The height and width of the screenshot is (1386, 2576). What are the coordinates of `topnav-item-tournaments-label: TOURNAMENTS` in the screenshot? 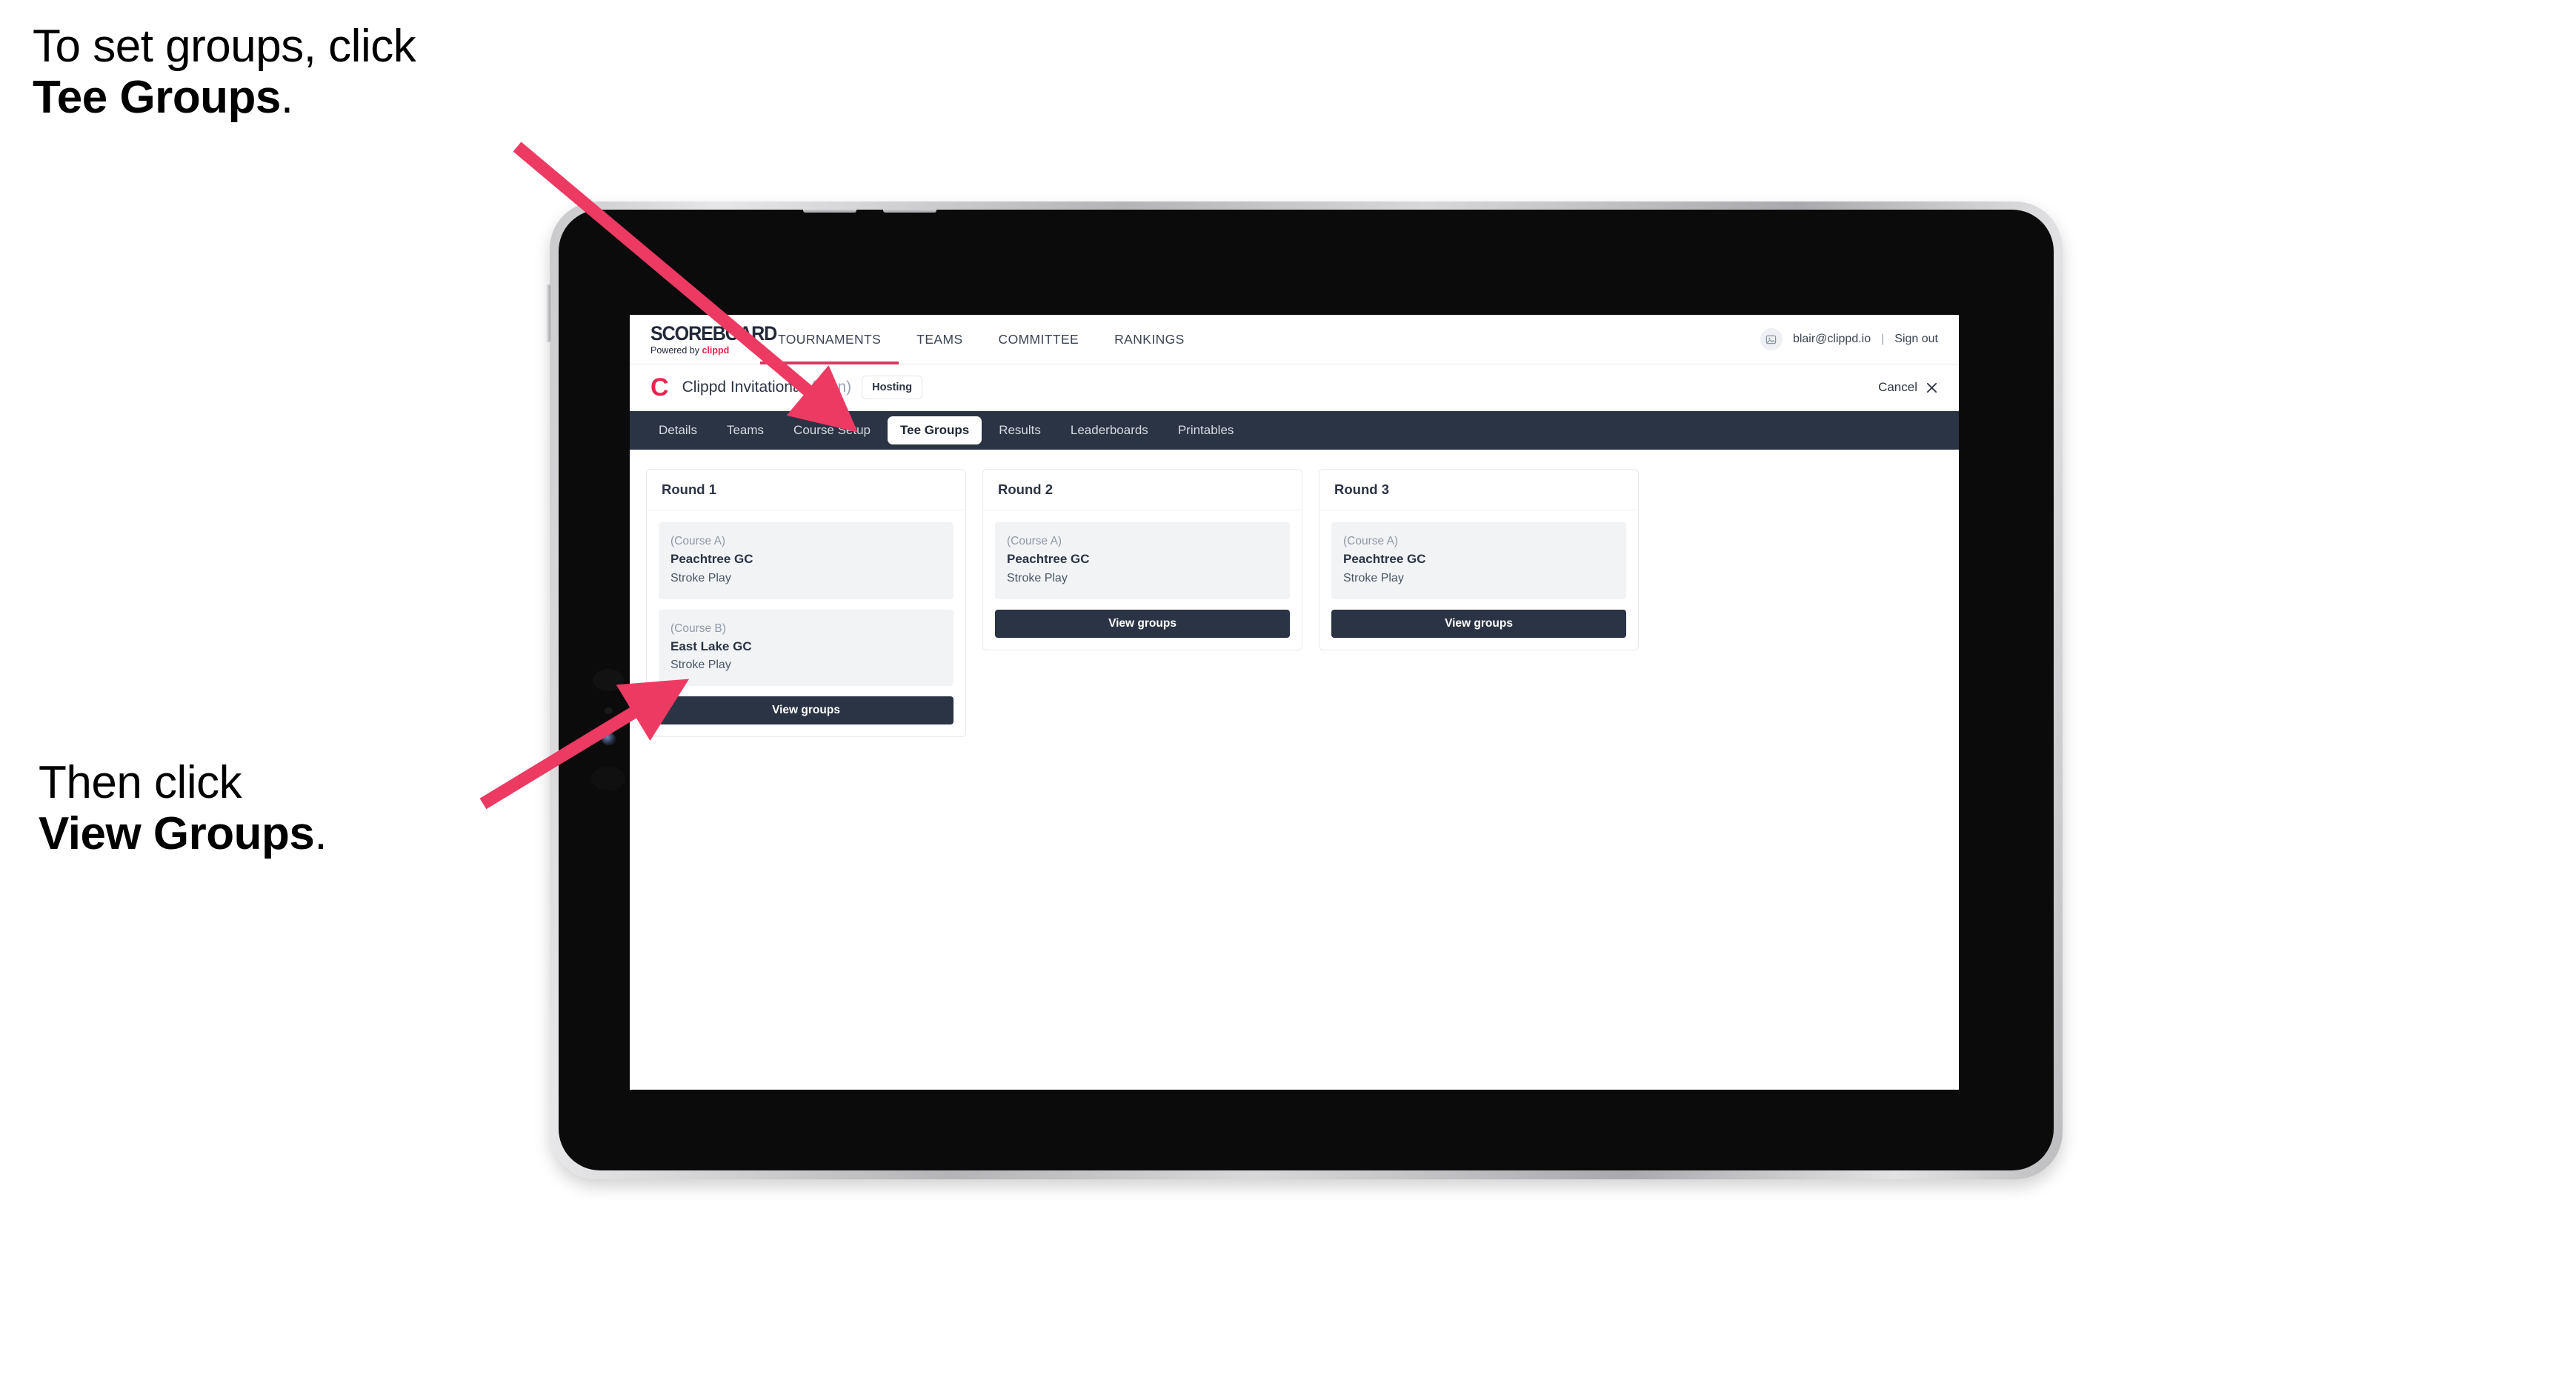 It's located at (830, 339).